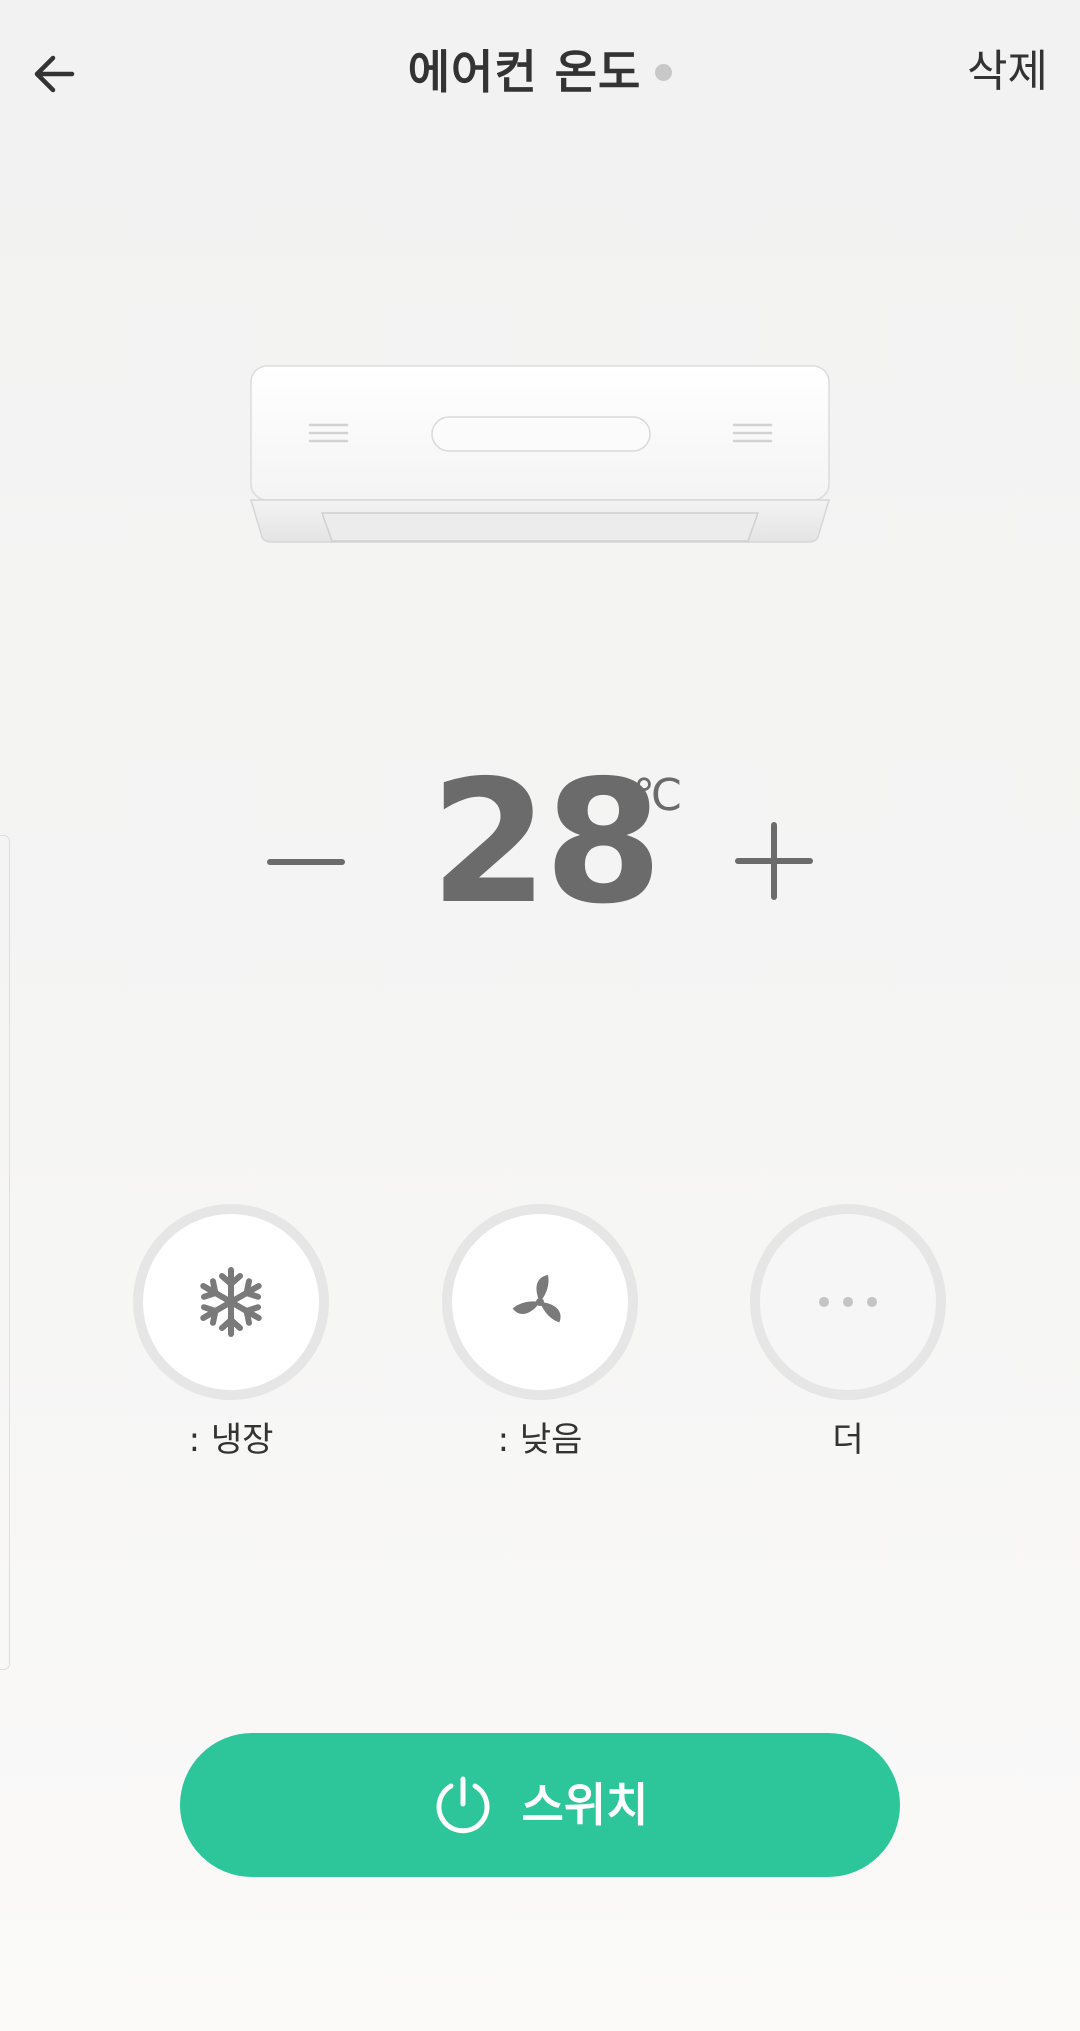 This screenshot has width=1080, height=2031. I want to click on title-group: 에어컨 온도, so click(540, 72).